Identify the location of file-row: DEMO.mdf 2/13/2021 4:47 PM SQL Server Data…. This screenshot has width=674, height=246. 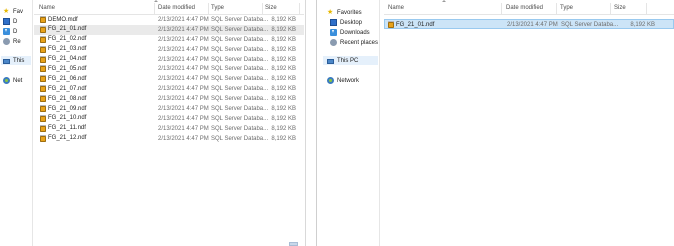
(169, 20).